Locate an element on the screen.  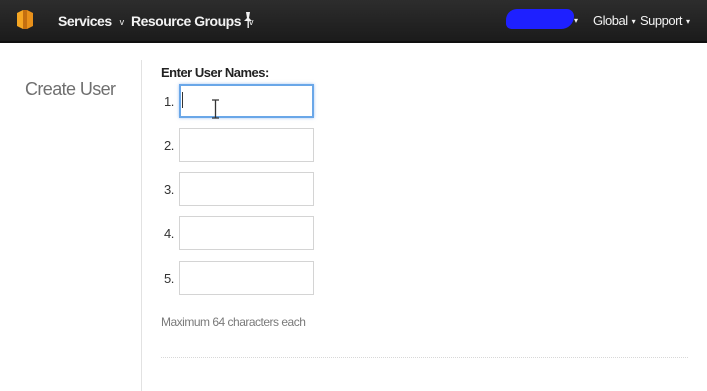
region-menu: Global ▾ is located at coordinates (614, 21).